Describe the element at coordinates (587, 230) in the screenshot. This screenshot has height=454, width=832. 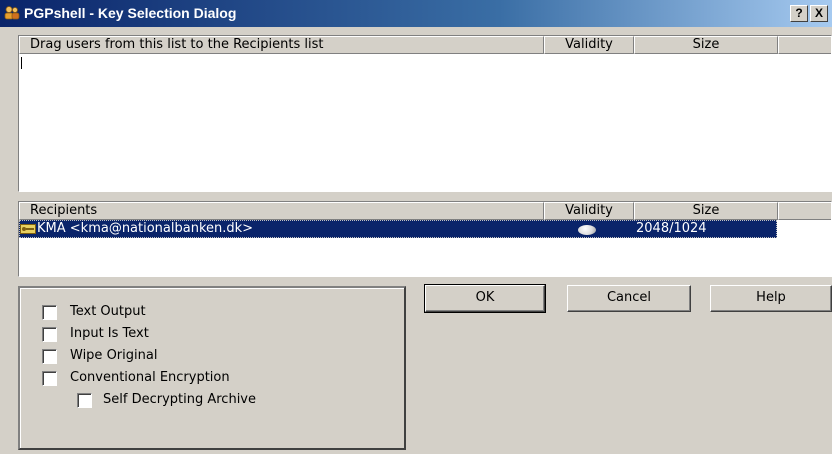
I see `validity-indicator` at that location.